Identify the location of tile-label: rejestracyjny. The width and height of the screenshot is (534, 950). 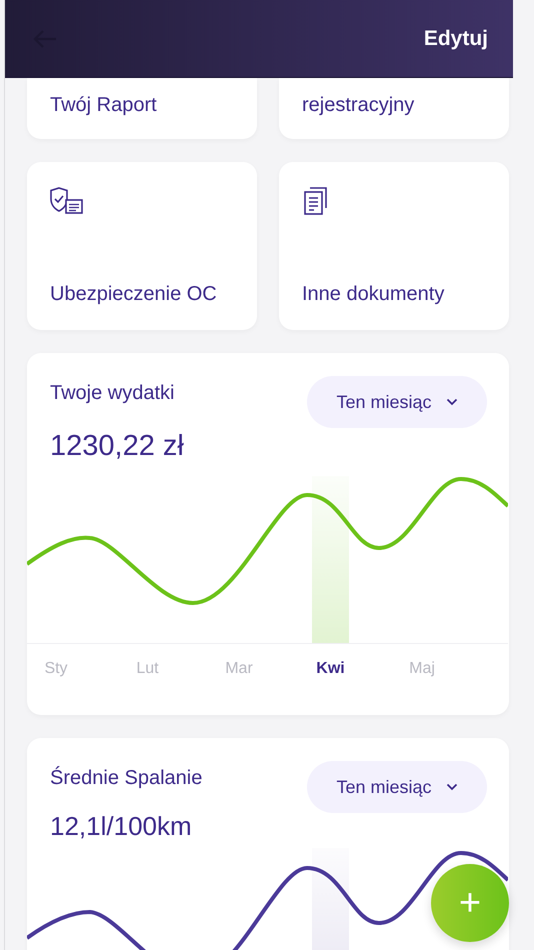
(359, 105).